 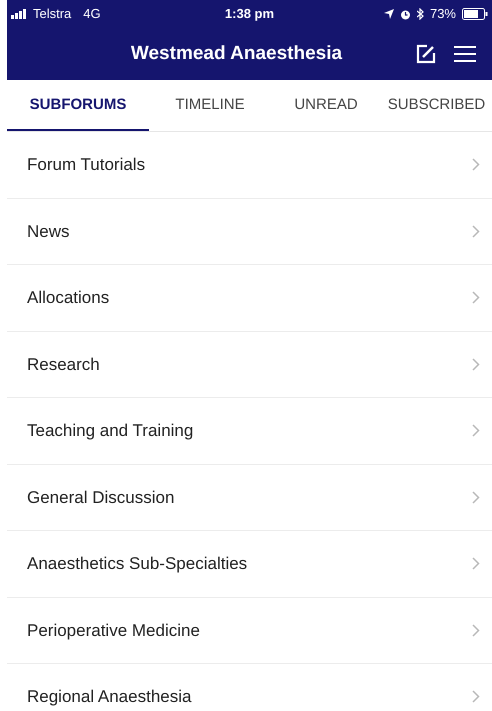 What do you see at coordinates (249, 687) in the screenshot?
I see `subforum-row: Regional Anaesthesia` at bounding box center [249, 687].